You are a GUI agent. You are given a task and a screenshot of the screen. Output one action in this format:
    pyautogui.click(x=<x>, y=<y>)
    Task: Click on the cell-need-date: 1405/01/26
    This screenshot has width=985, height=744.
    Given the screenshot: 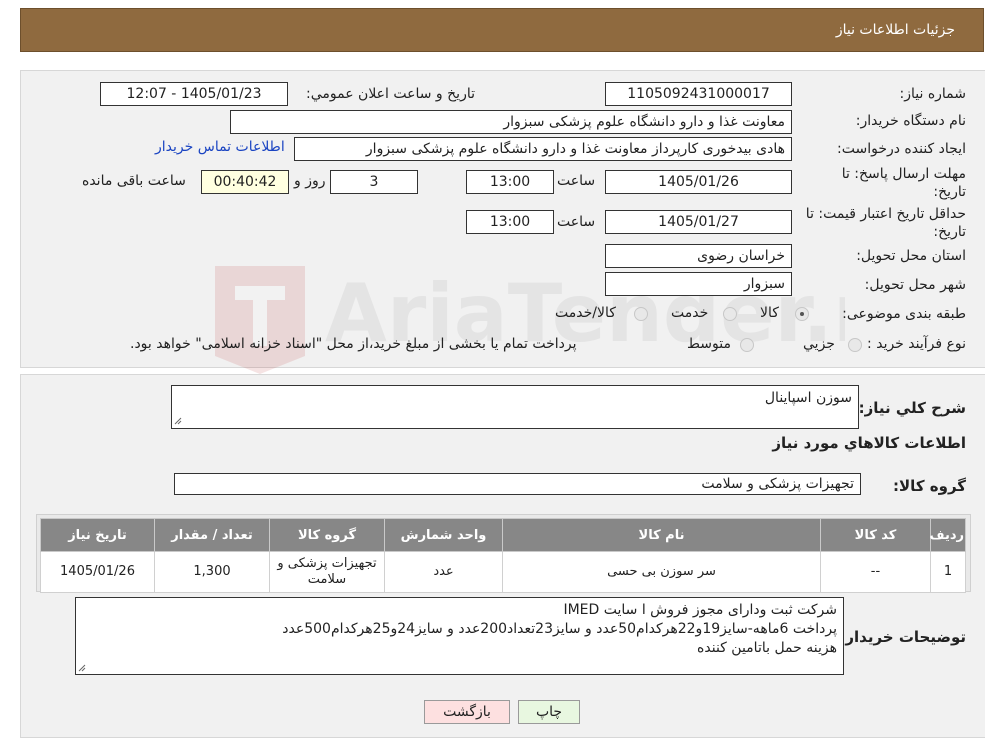 What is the action you would take?
    pyautogui.click(x=97, y=572)
    